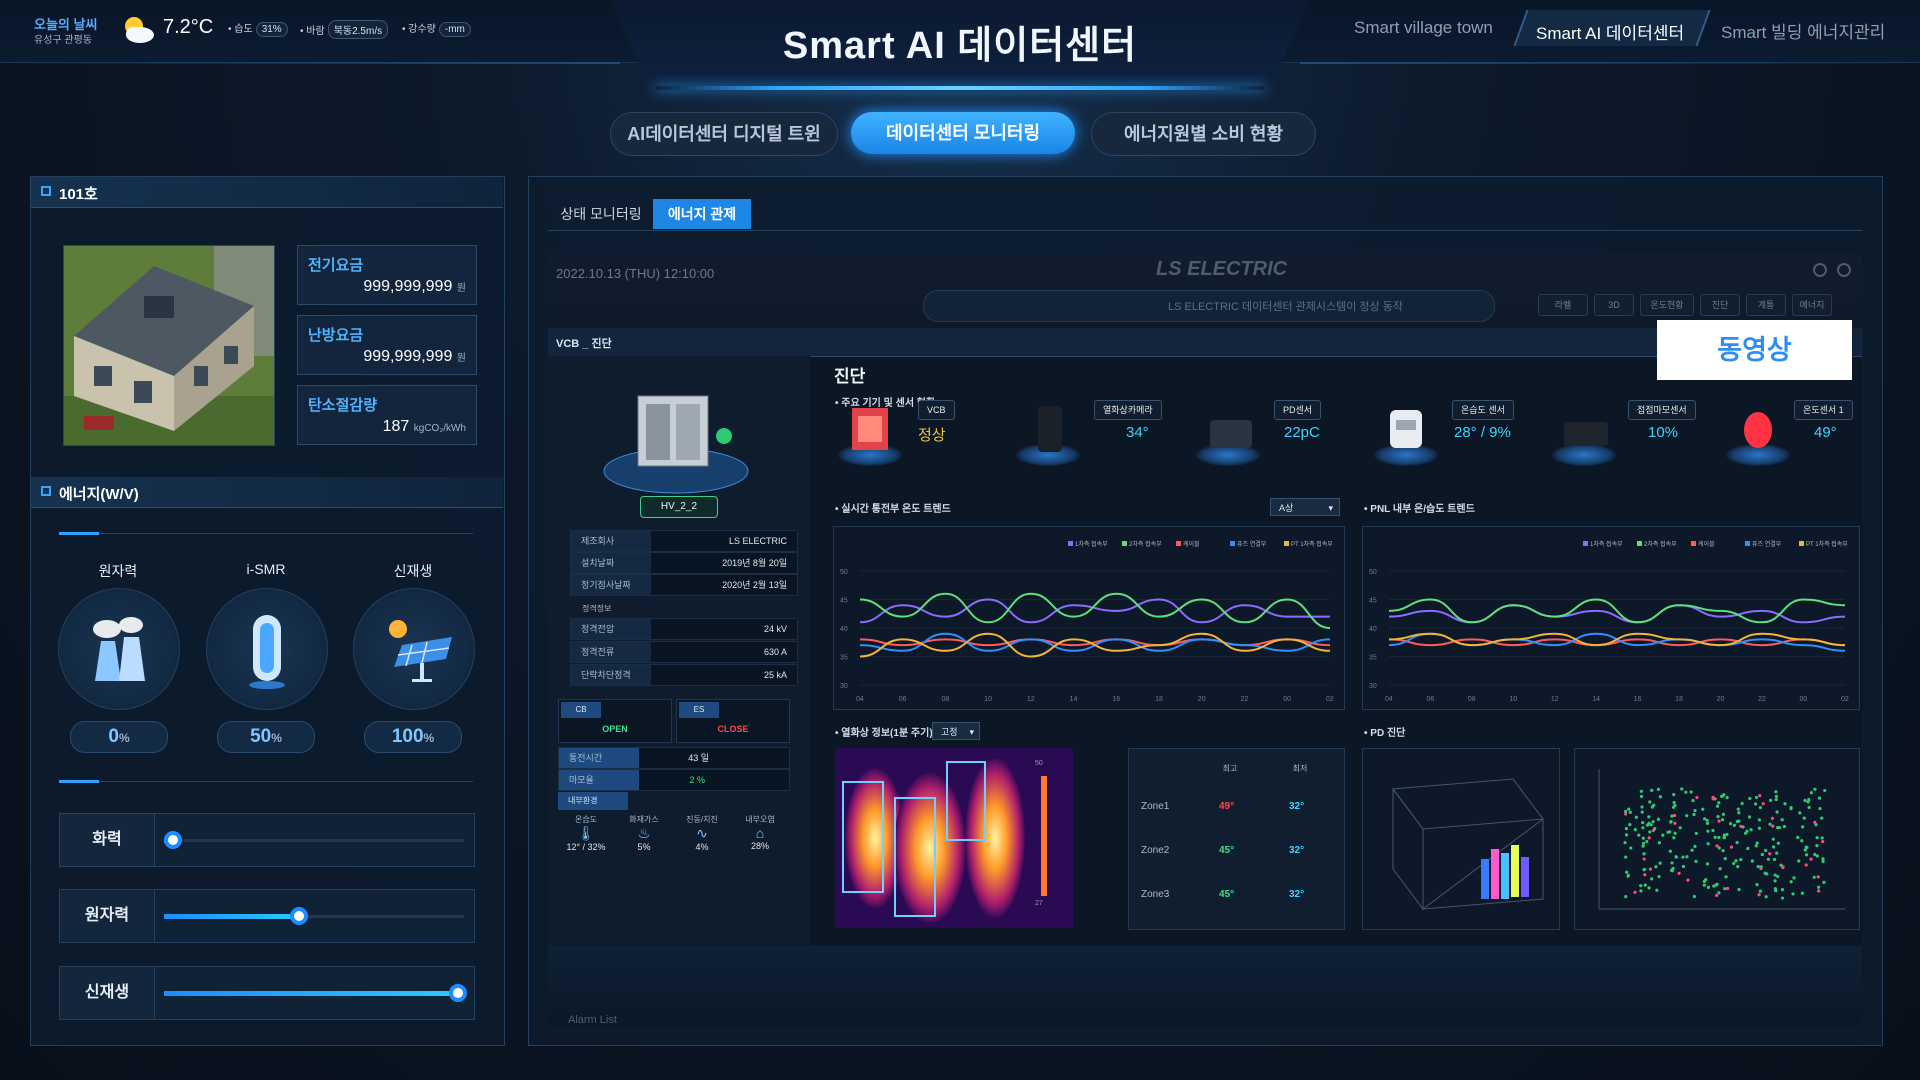 The width and height of the screenshot is (1920, 1080). Describe the element at coordinates (1663, 432) in the screenshot. I see `device-value: 10%` at that location.